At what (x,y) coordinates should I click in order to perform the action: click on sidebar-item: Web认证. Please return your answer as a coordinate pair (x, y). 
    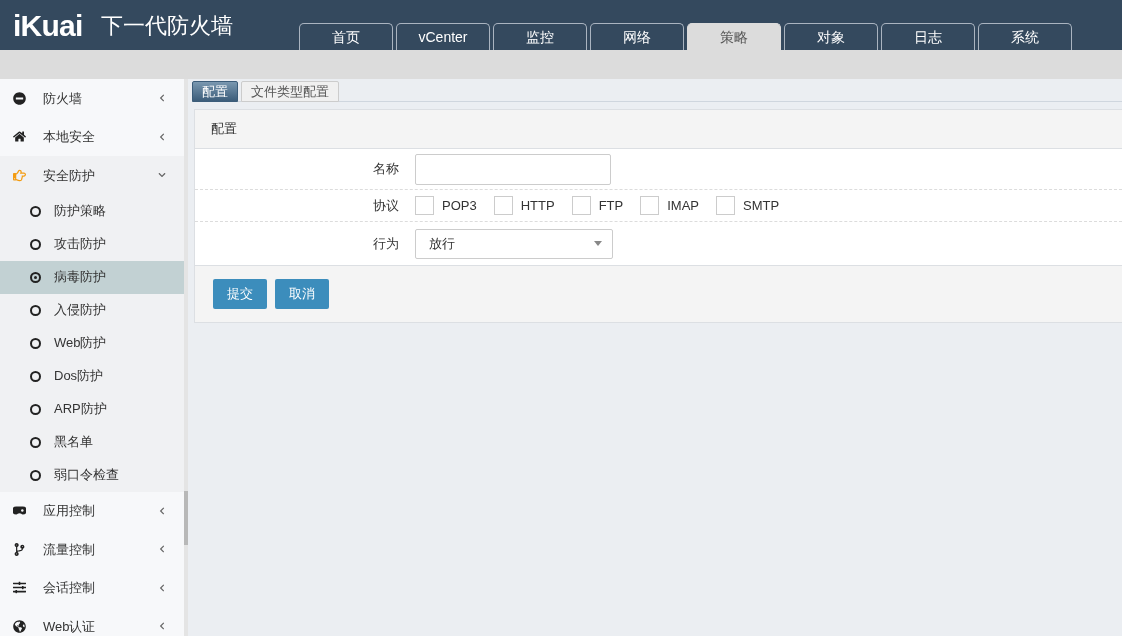
    Looking at the image, I should click on (92, 621).